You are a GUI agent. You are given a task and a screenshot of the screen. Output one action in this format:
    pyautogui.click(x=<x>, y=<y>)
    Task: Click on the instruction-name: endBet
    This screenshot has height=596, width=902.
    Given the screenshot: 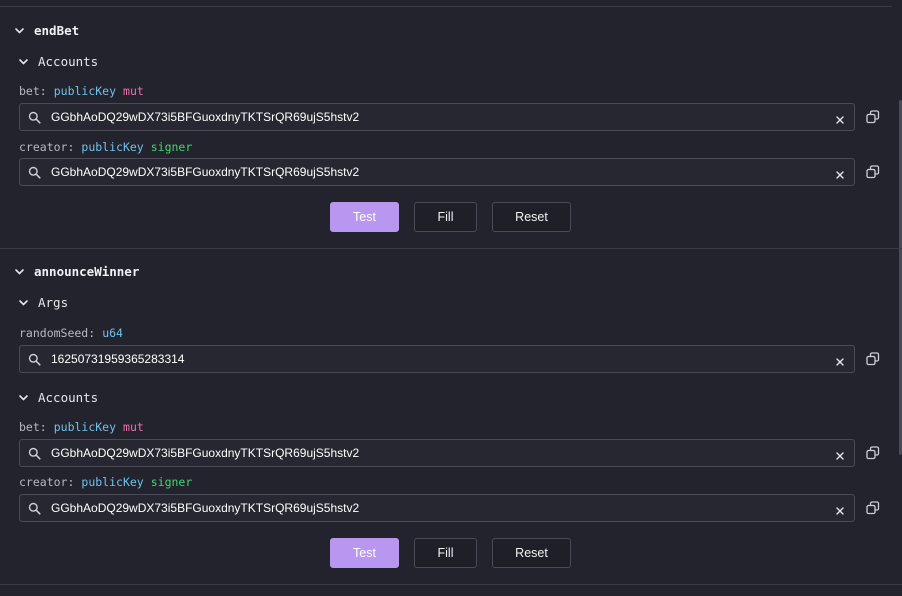 What is the action you would take?
    pyautogui.click(x=57, y=30)
    